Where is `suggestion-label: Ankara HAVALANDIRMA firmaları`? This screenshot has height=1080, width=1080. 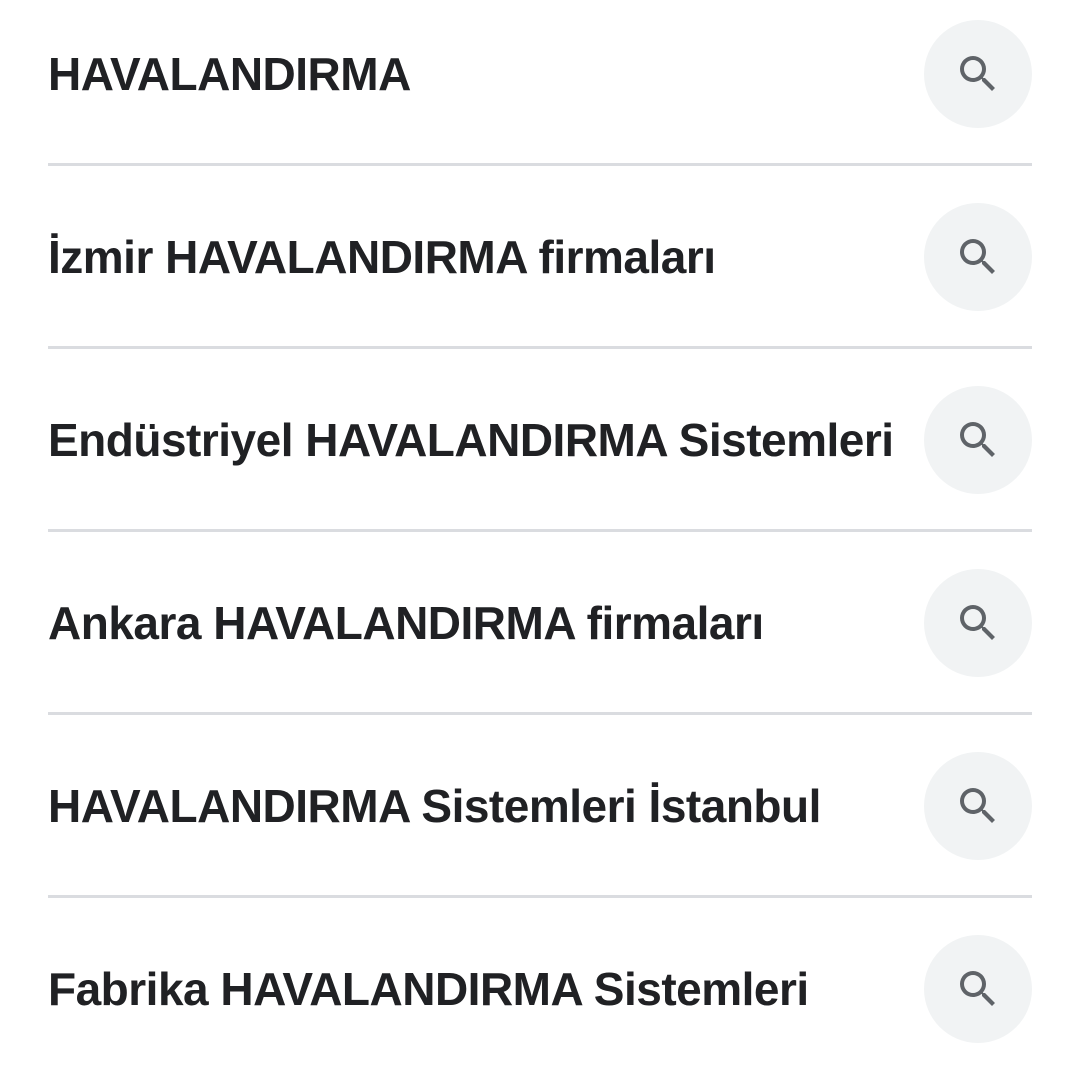 suggestion-label: Ankara HAVALANDIRMA firmaları is located at coordinates (406, 622).